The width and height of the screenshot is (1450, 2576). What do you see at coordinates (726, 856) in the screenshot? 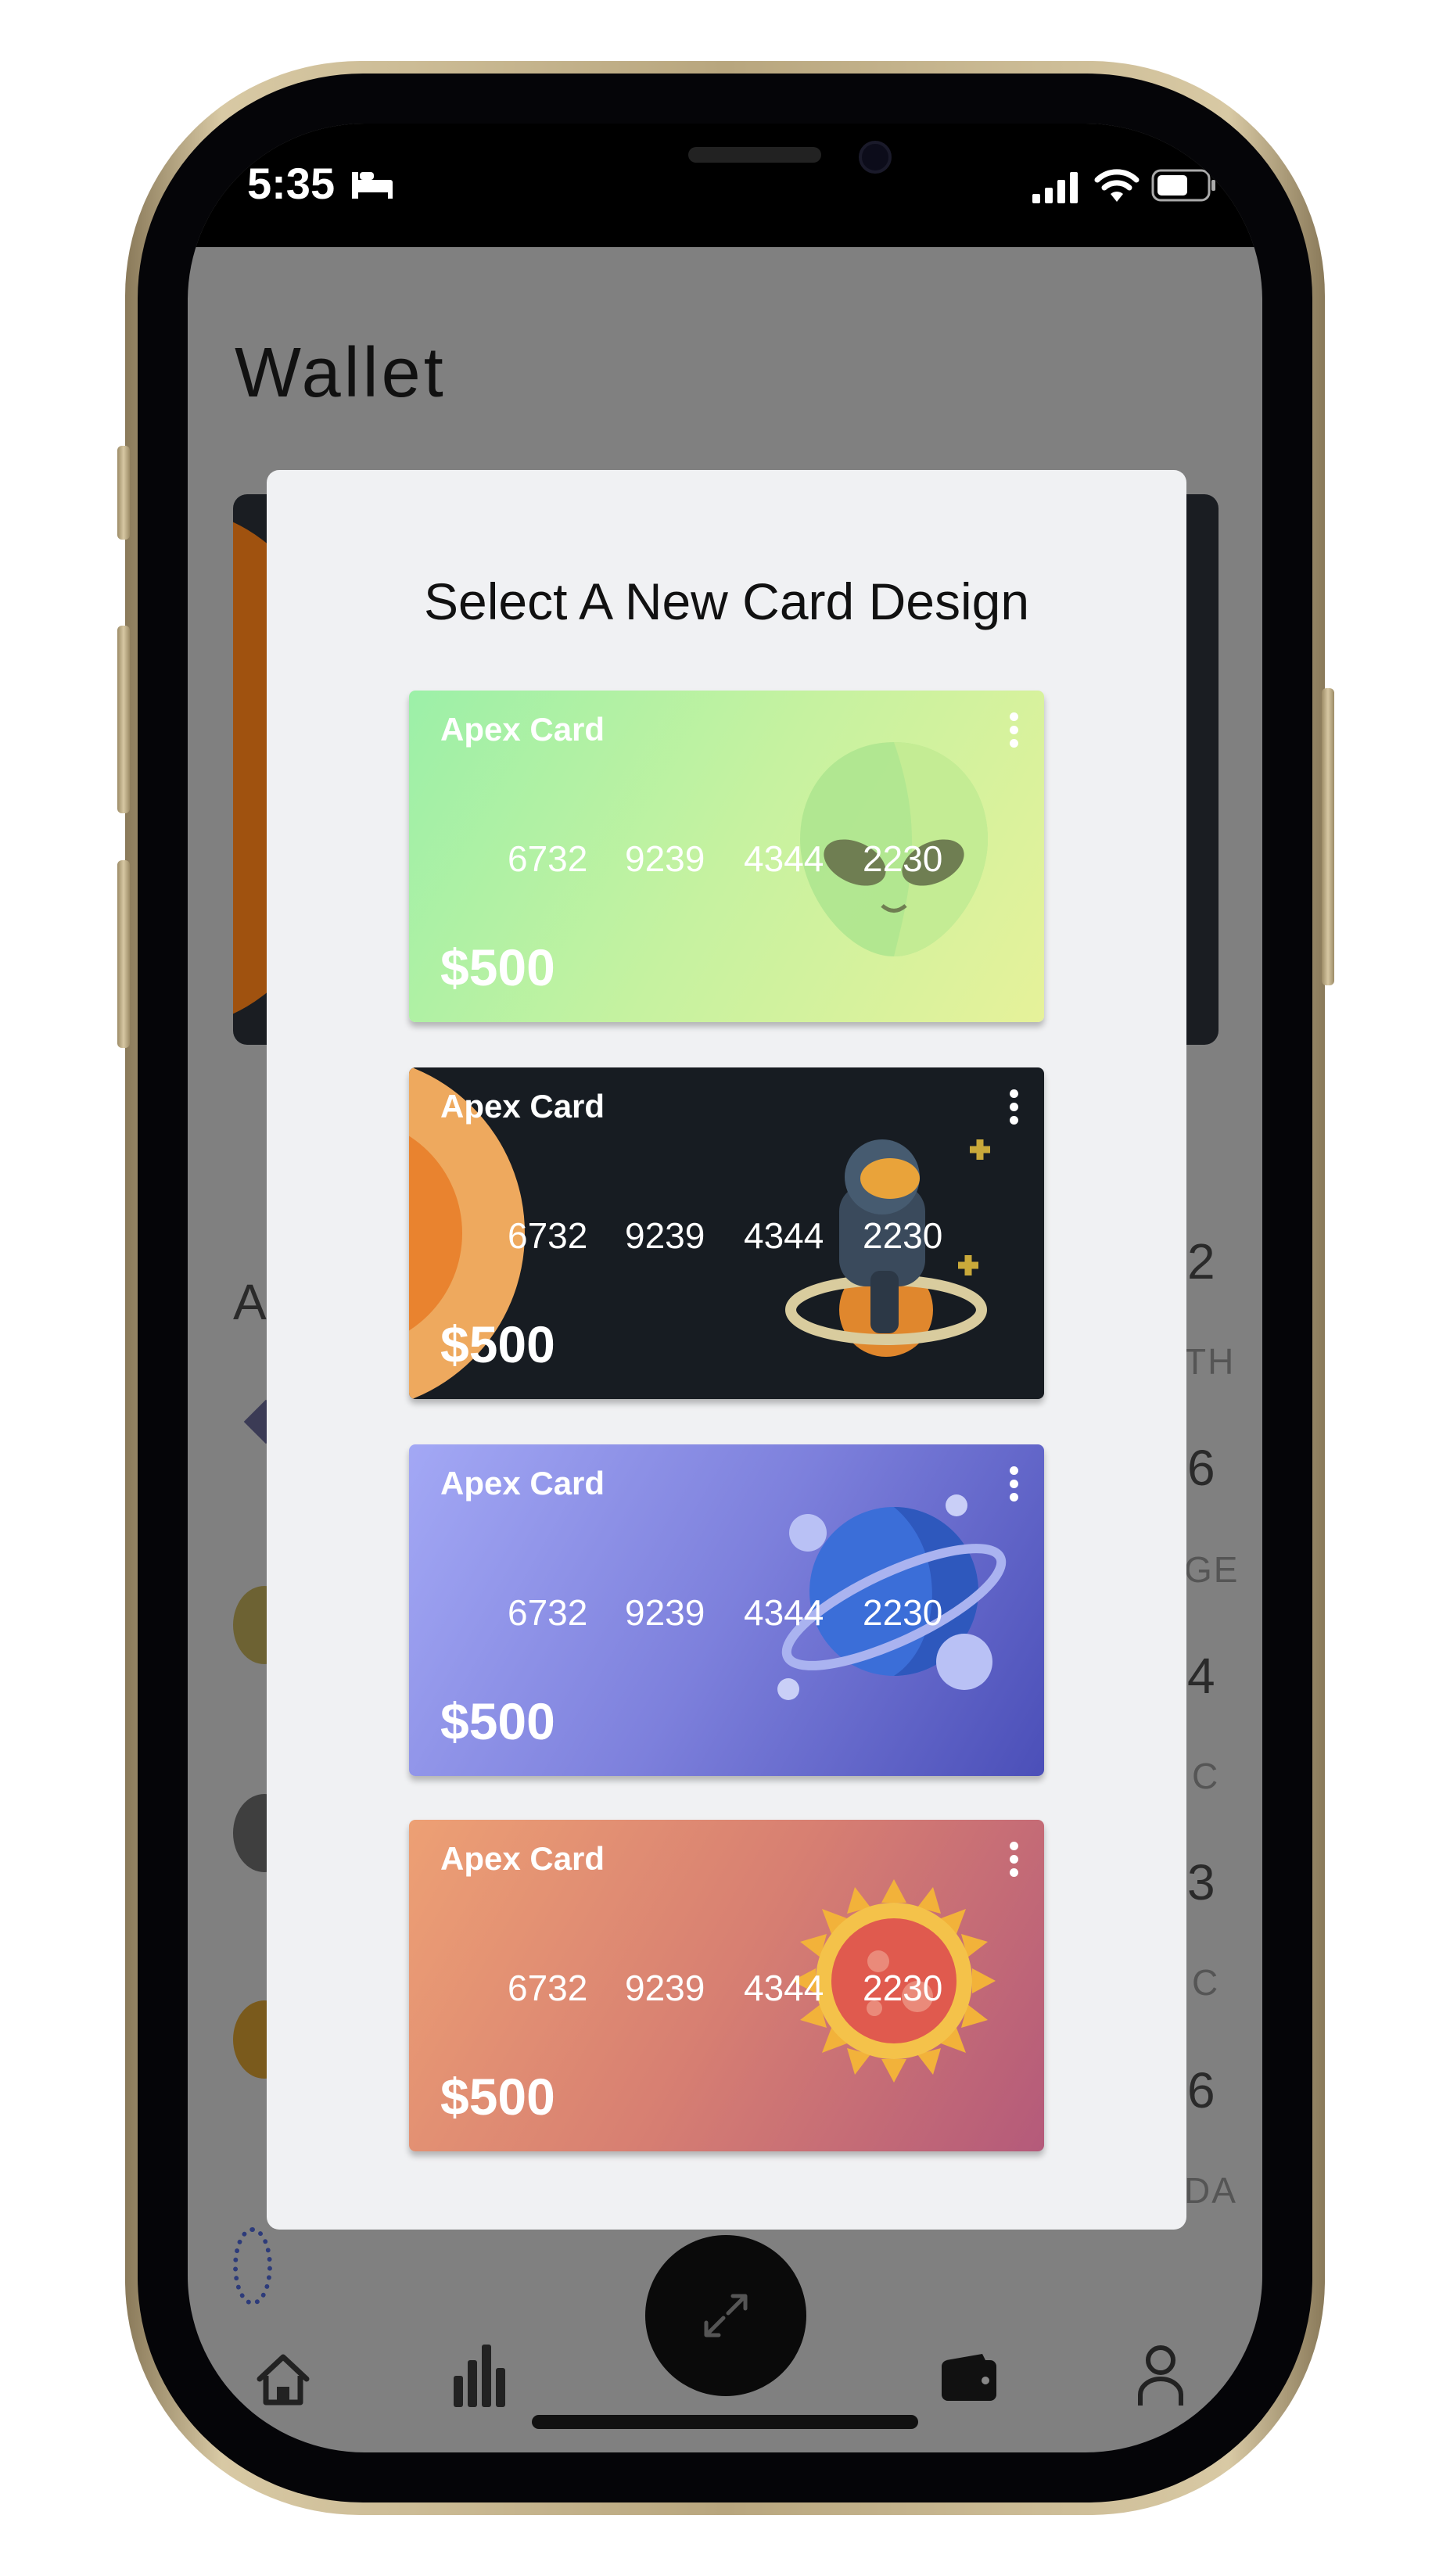
I see `card-design-alien: Apex Card 6732 9239 4344 2230 $500` at bounding box center [726, 856].